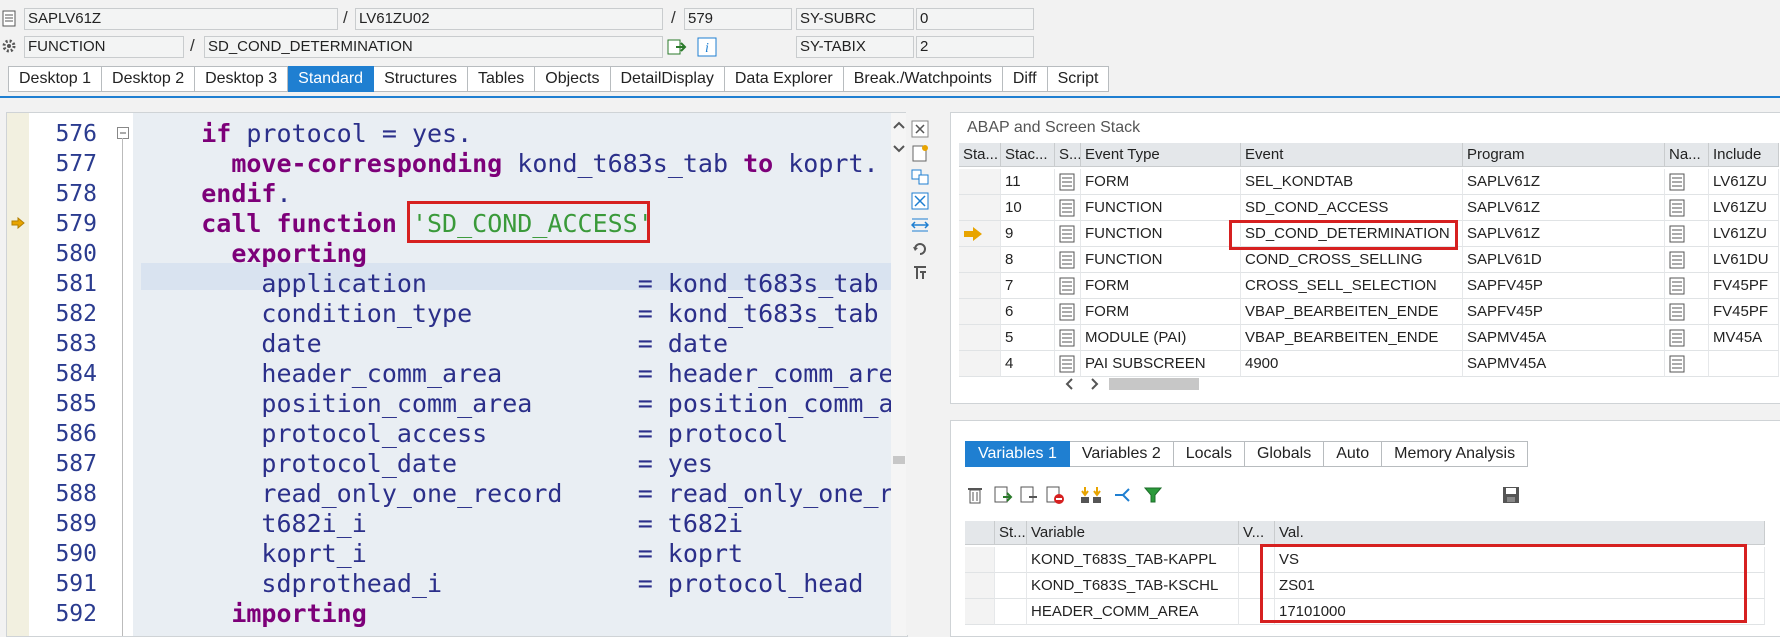  I want to click on code-line: sdprothead_i = protocol_head, so click(502, 584).